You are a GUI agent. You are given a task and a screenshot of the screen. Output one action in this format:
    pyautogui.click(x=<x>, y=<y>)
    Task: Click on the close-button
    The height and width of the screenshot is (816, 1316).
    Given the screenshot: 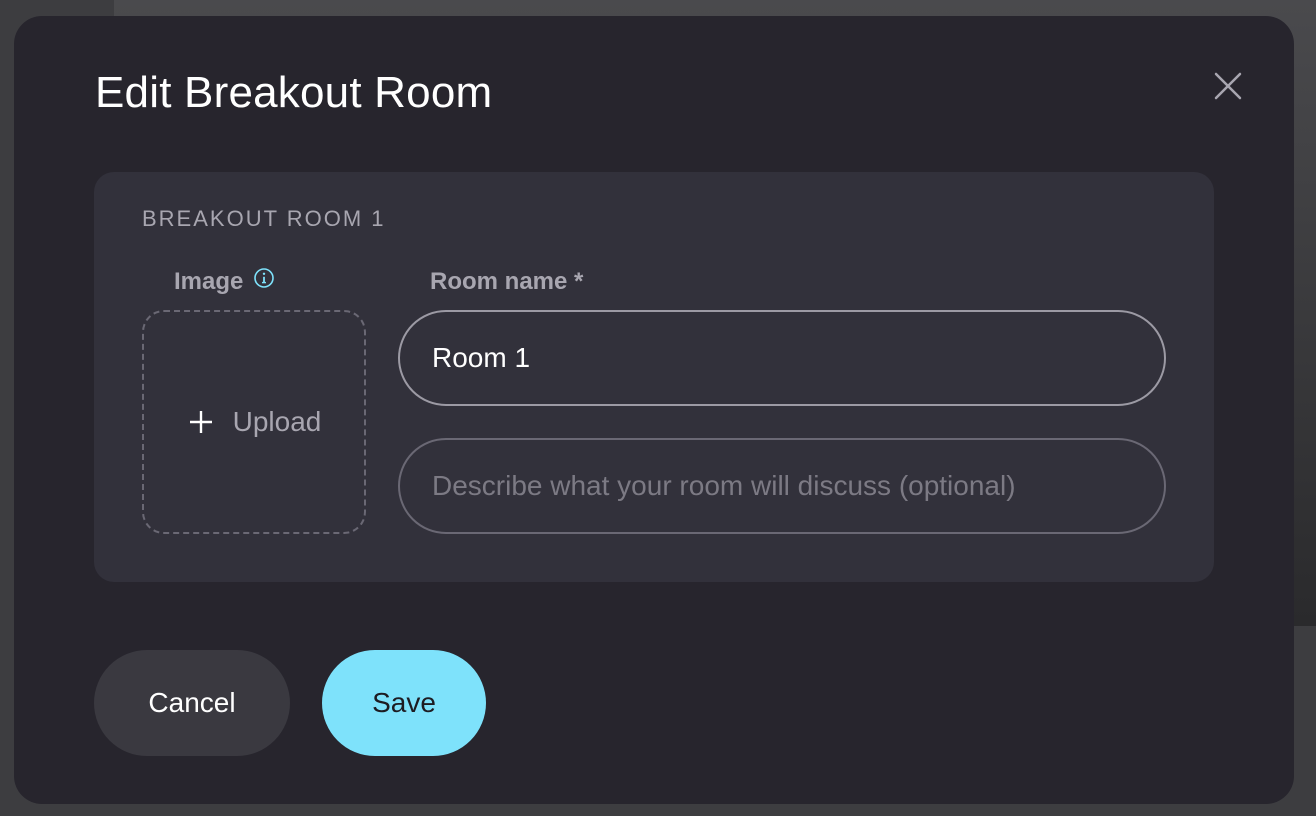 What is the action you would take?
    pyautogui.click(x=1228, y=86)
    